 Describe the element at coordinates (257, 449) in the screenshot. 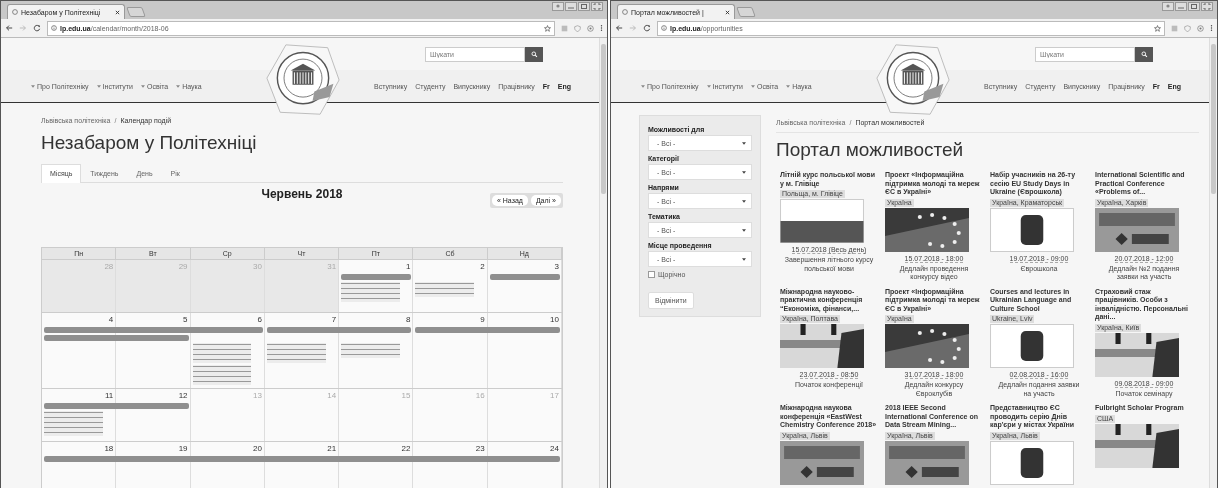

I see `day-number: 20` at that location.